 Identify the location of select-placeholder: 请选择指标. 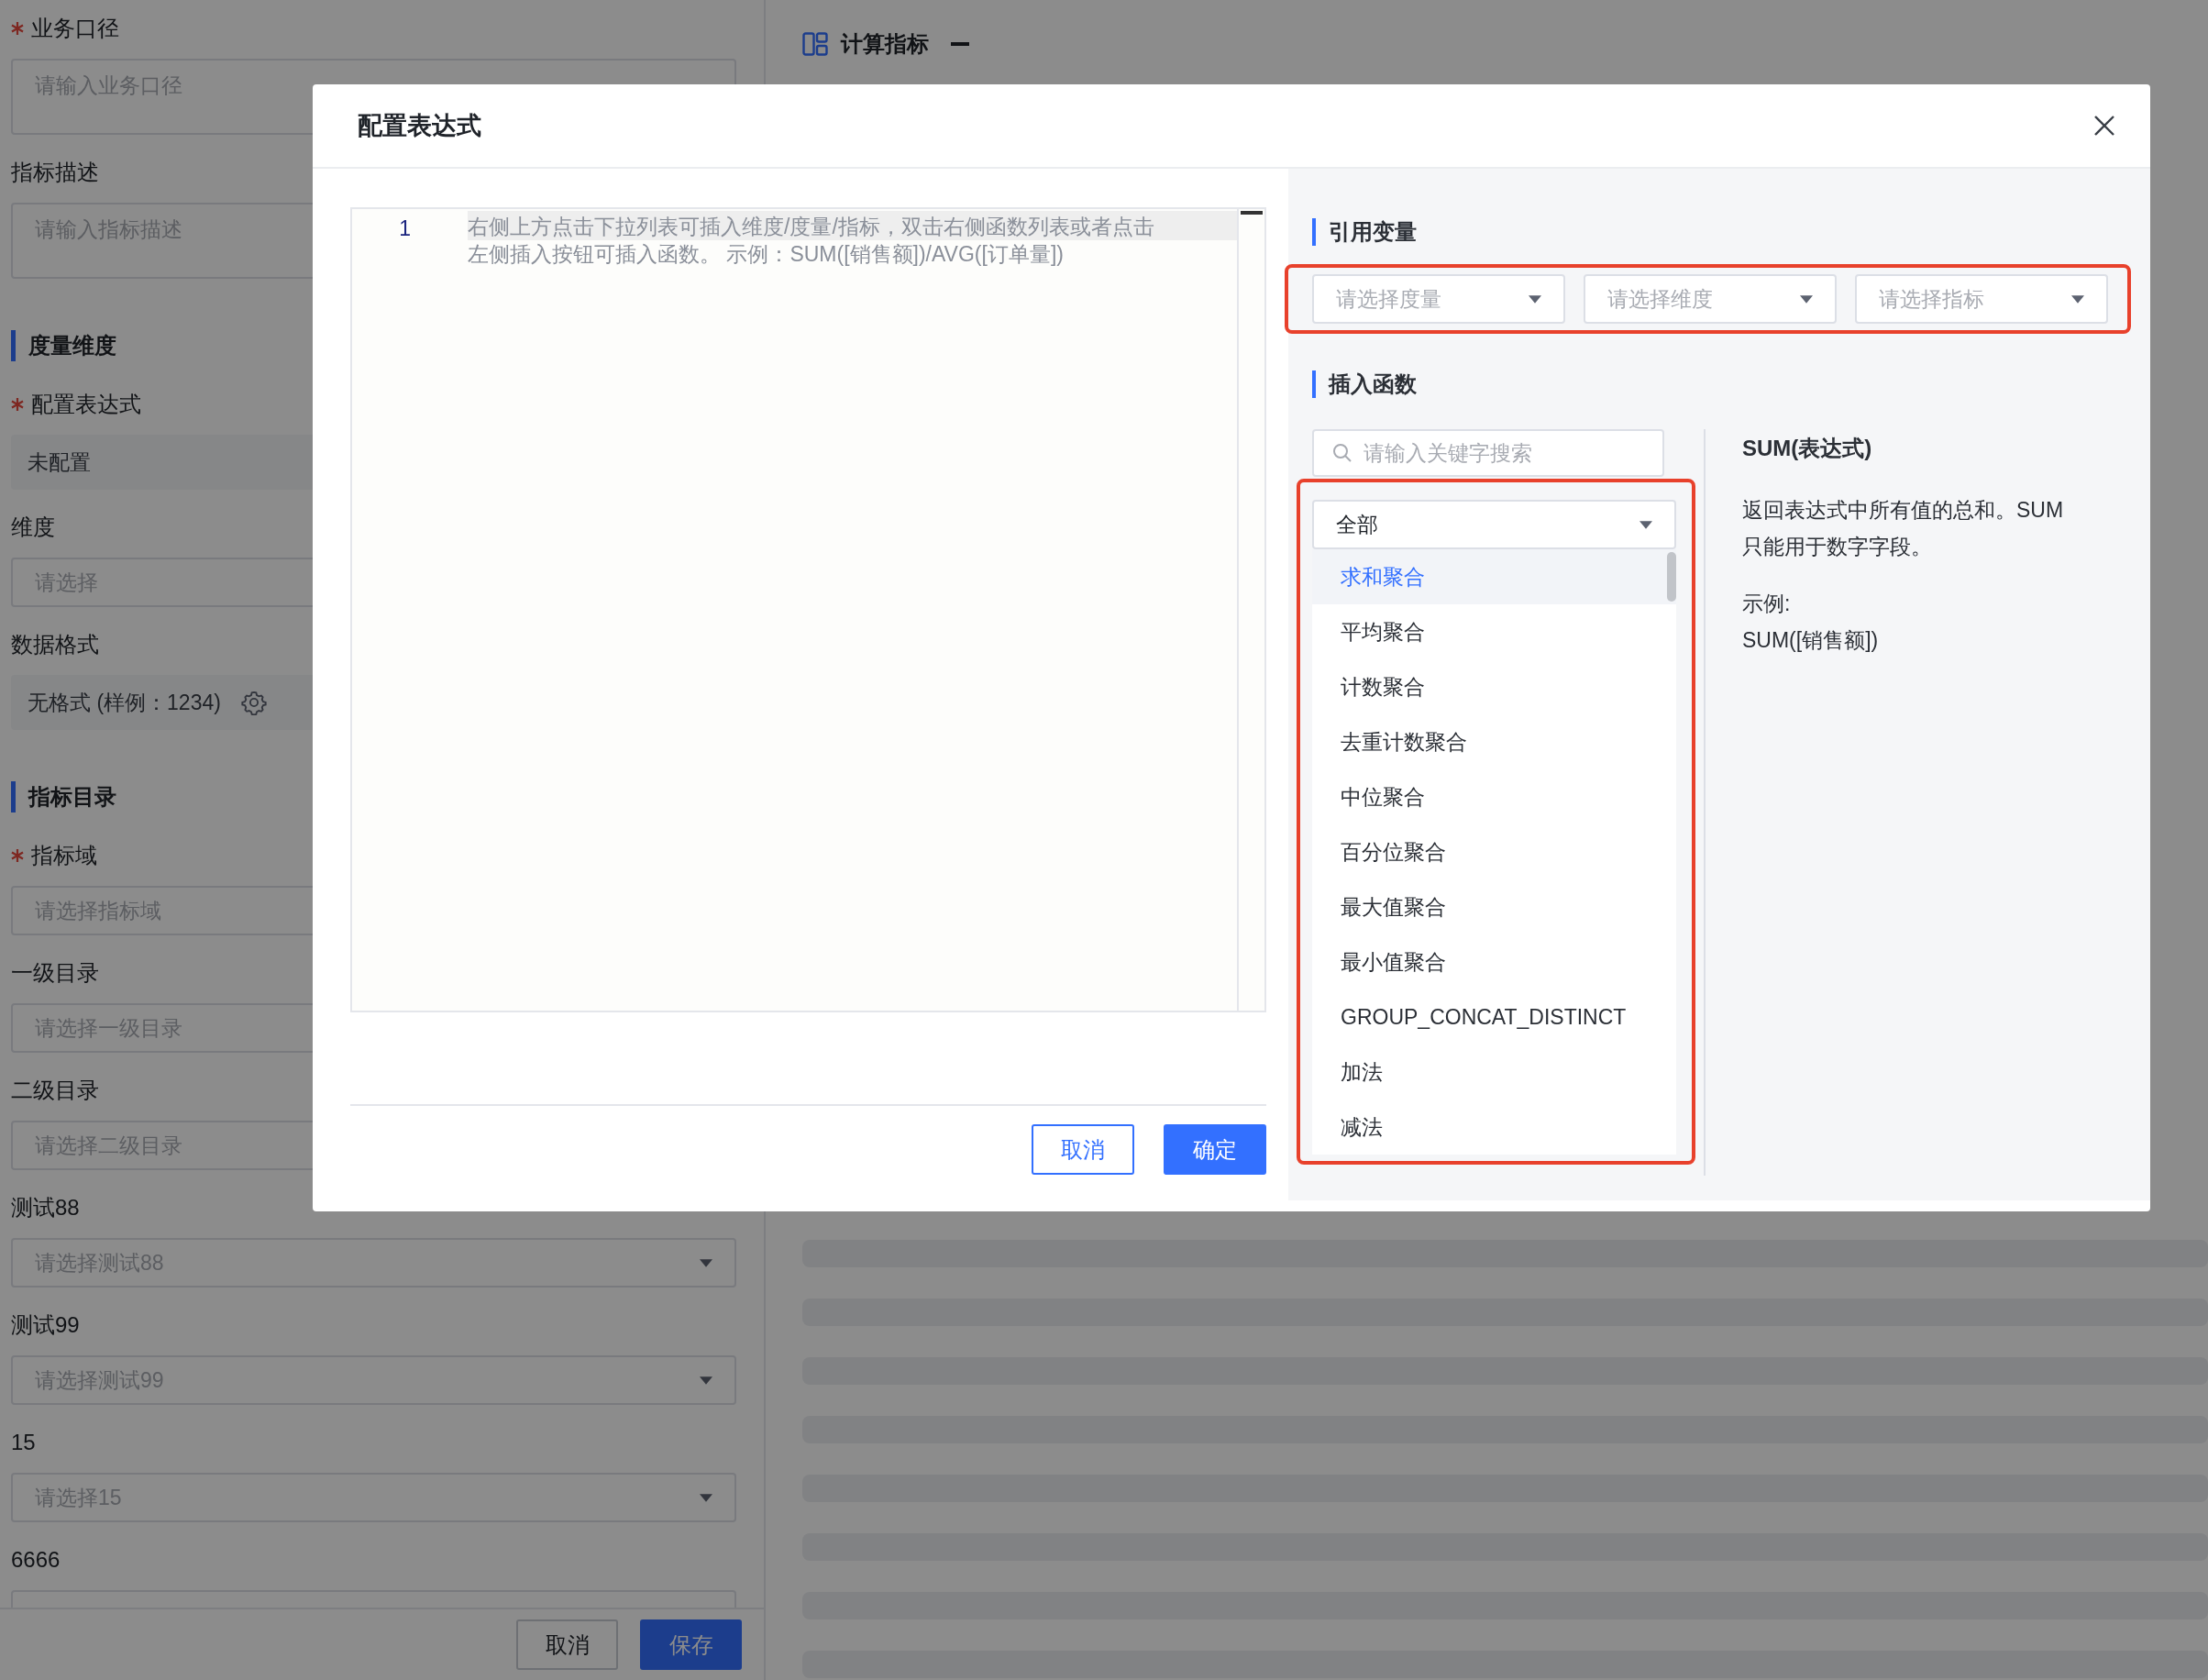
(1931, 299).